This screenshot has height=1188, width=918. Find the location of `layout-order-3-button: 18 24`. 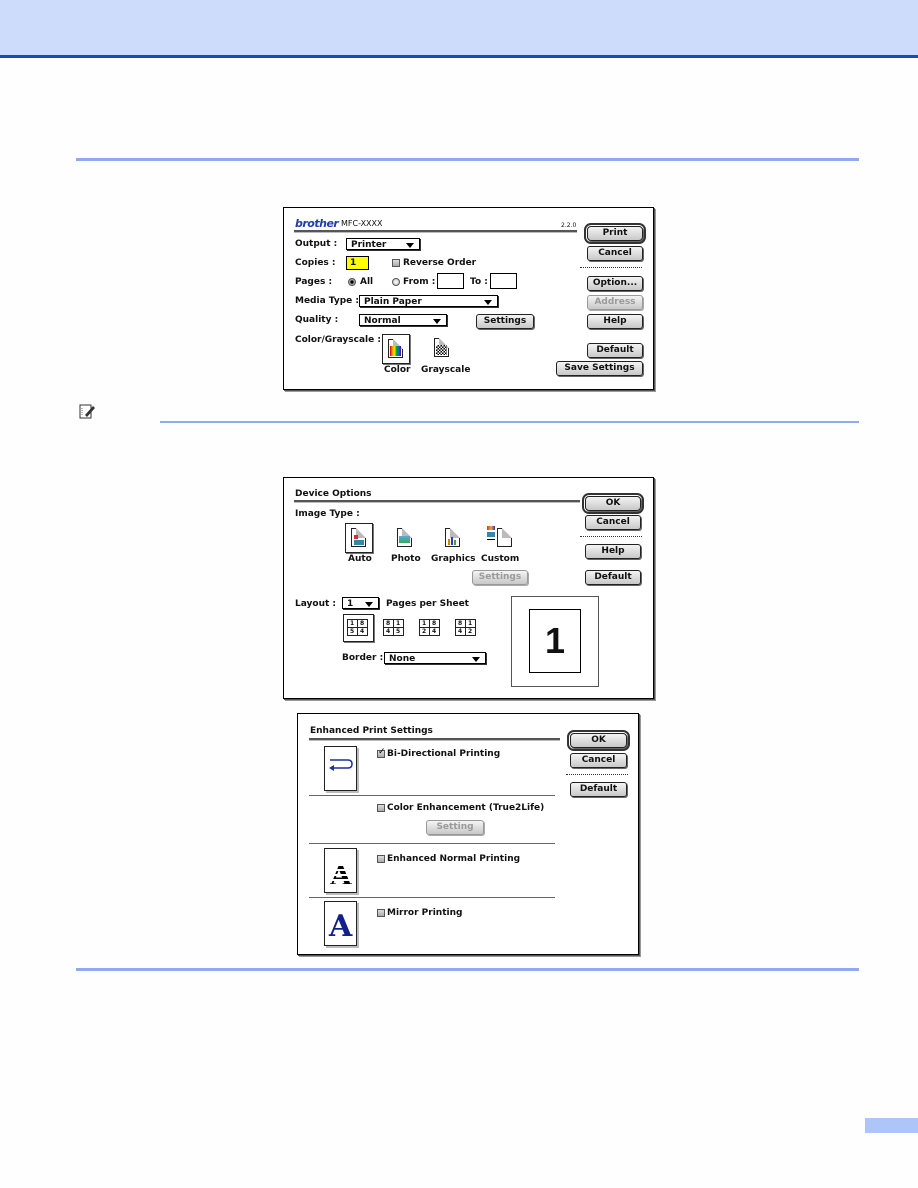

layout-order-3-button: 18 24 is located at coordinates (429, 627).